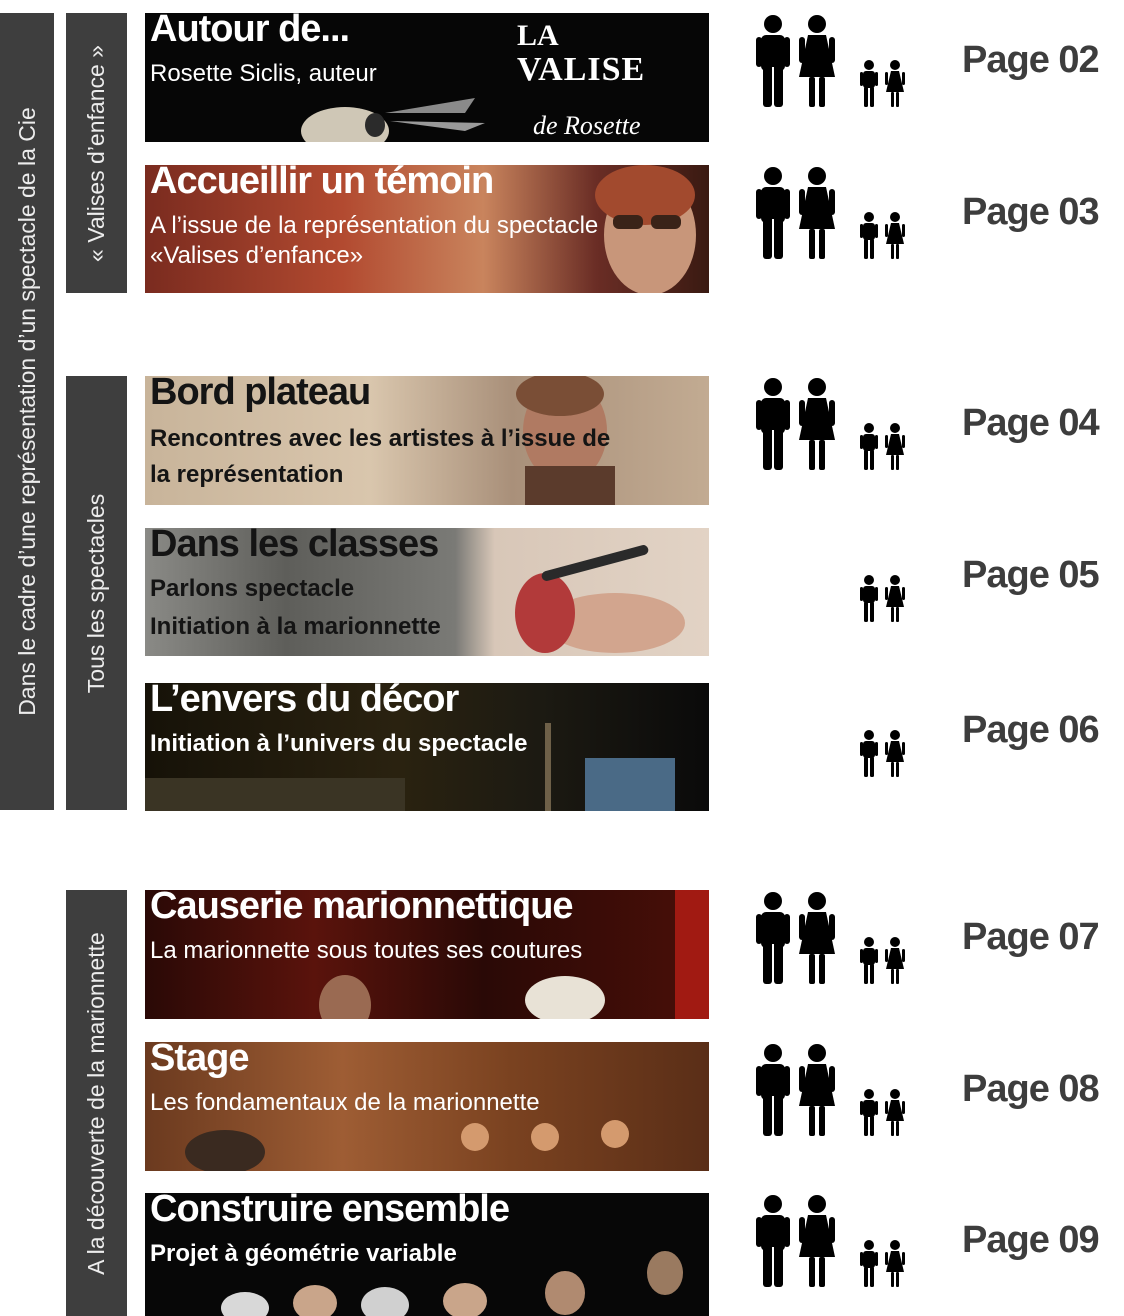  I want to click on card-title: Bord plateau, so click(260, 394).